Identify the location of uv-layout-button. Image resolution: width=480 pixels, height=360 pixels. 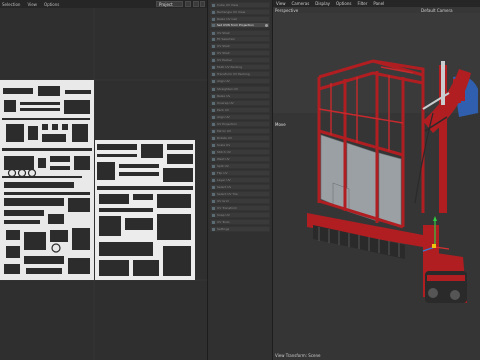
(188, 4).